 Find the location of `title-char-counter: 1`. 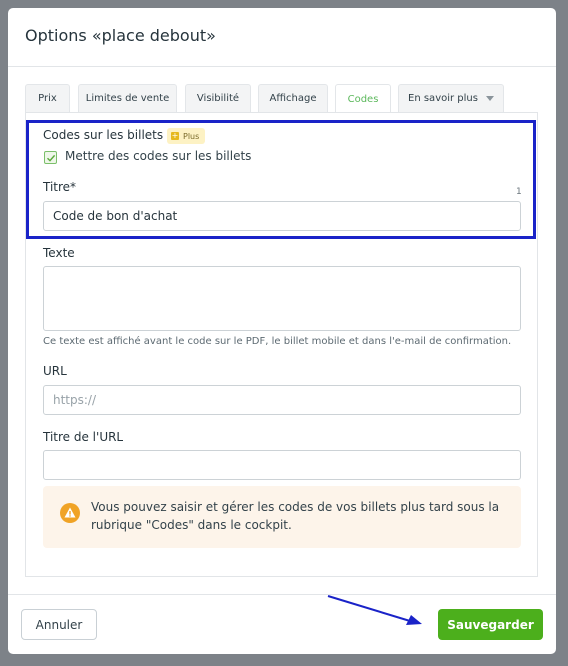

title-char-counter: 1 is located at coordinates (519, 192).